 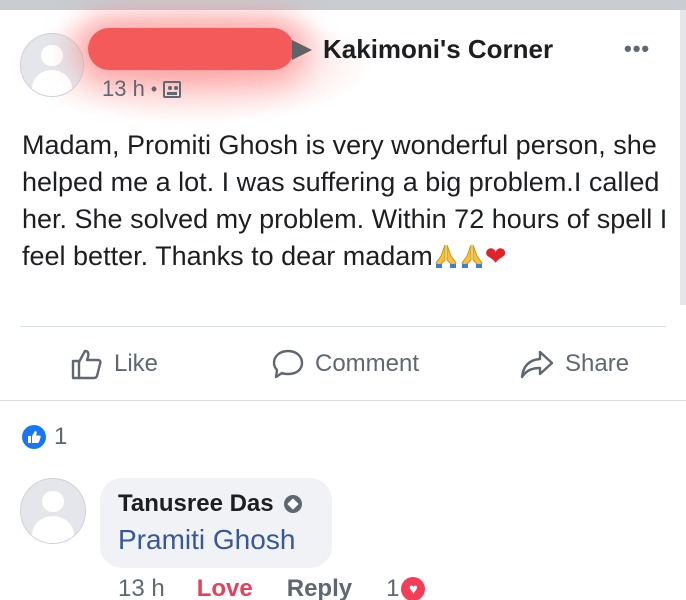 I want to click on like-reaction-icon, so click(x=34, y=437).